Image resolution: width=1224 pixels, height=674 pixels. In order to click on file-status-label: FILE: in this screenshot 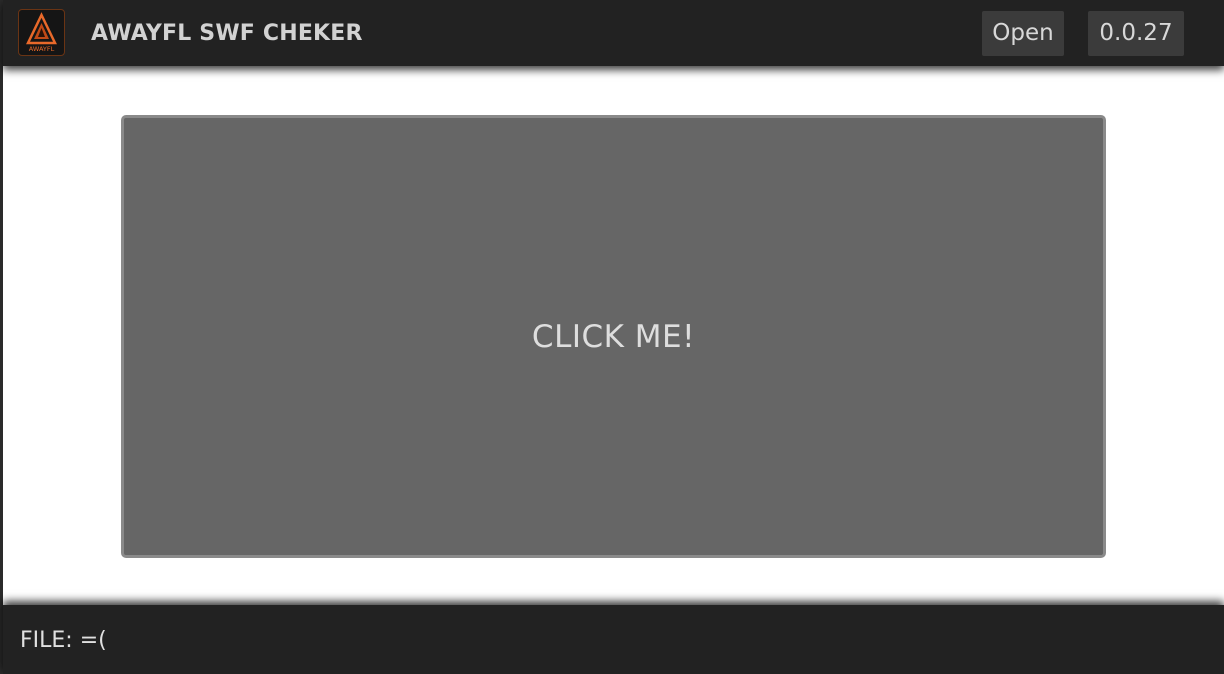, I will do `click(46, 640)`.